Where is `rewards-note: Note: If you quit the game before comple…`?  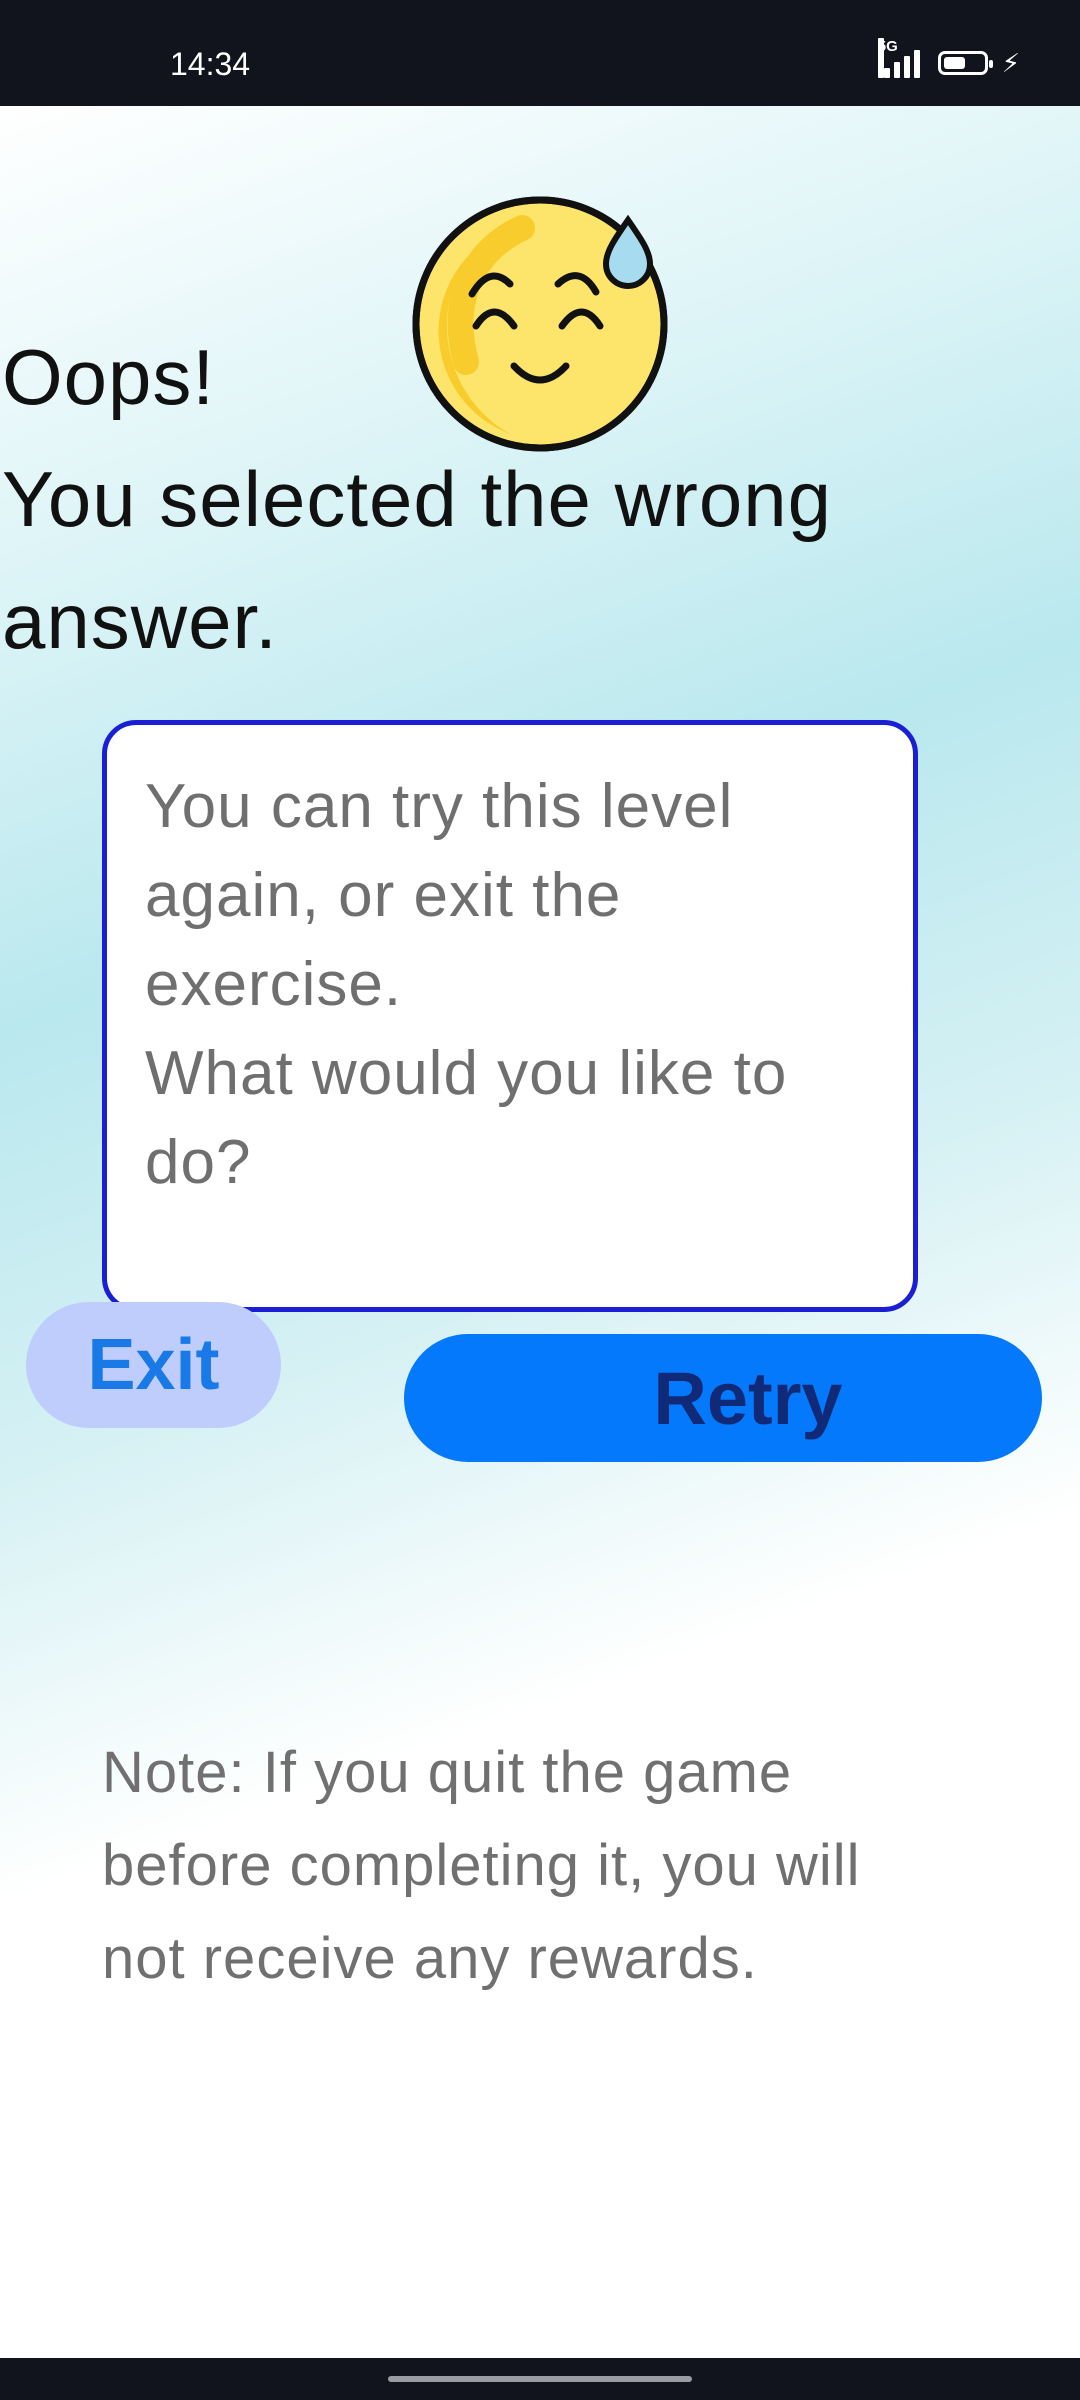
rewards-note: Note: If you quit the game before comple… is located at coordinates (552, 1865).